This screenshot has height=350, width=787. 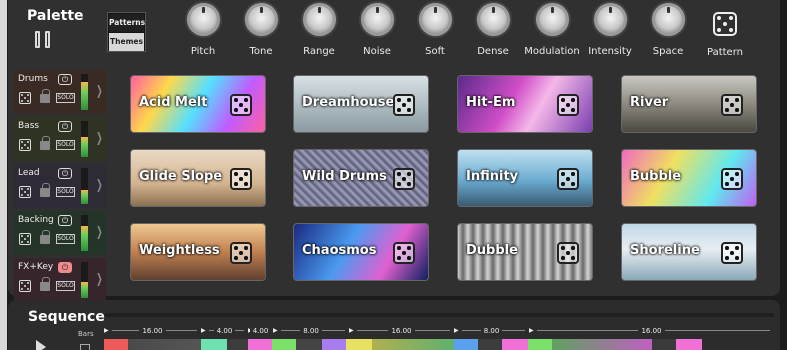 I want to click on theme-tile-hit-em: Hit-Em, so click(x=525, y=104).